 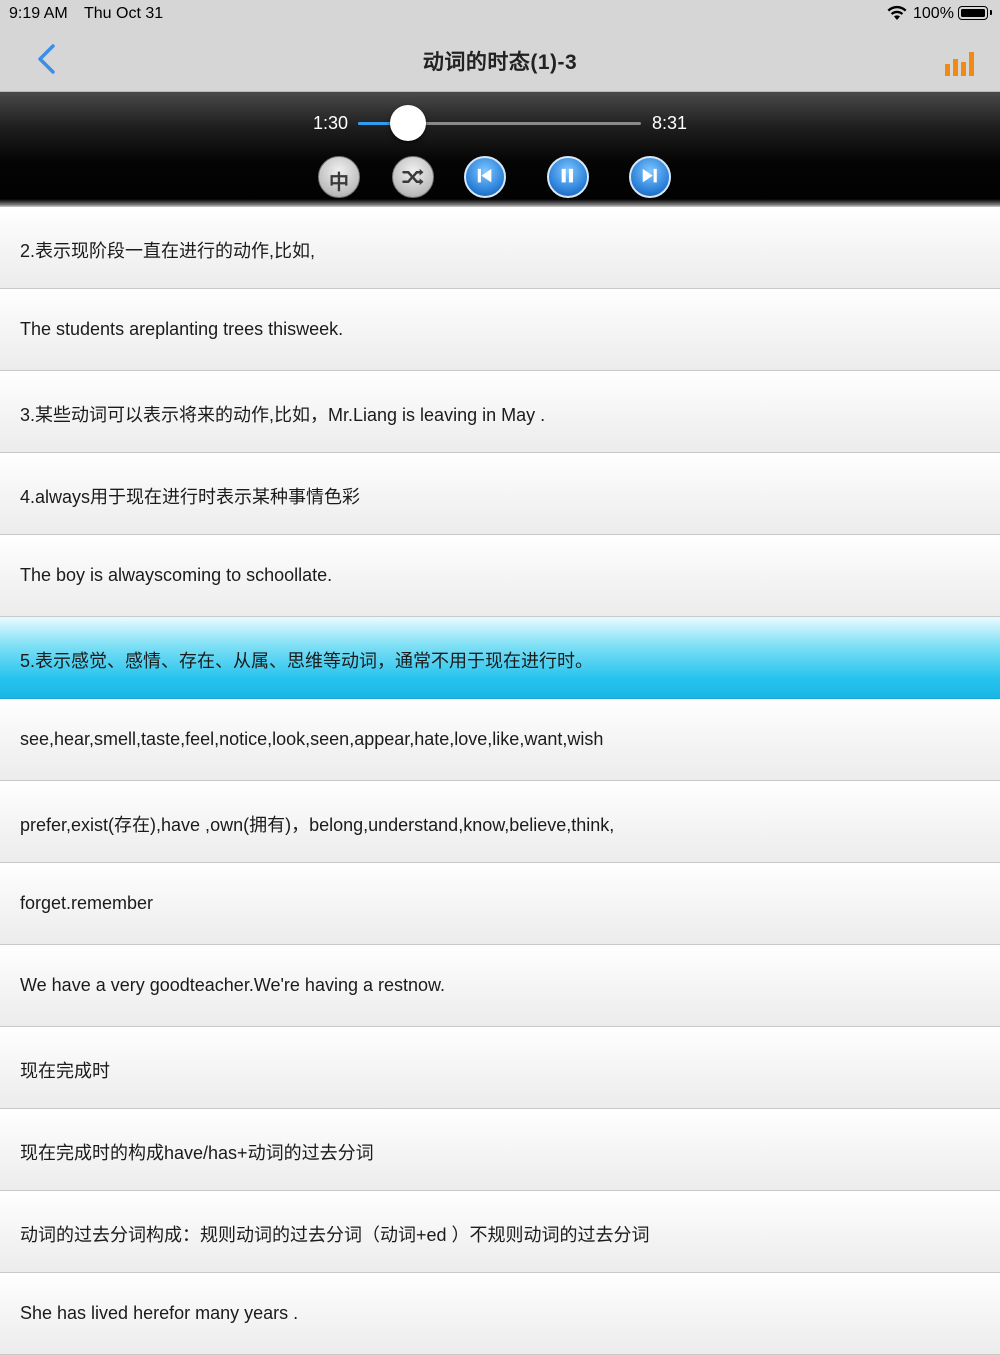 What do you see at coordinates (176, 575) in the screenshot?
I see `transcript-line-text: The boy is alwayscoming to schoollate.` at bounding box center [176, 575].